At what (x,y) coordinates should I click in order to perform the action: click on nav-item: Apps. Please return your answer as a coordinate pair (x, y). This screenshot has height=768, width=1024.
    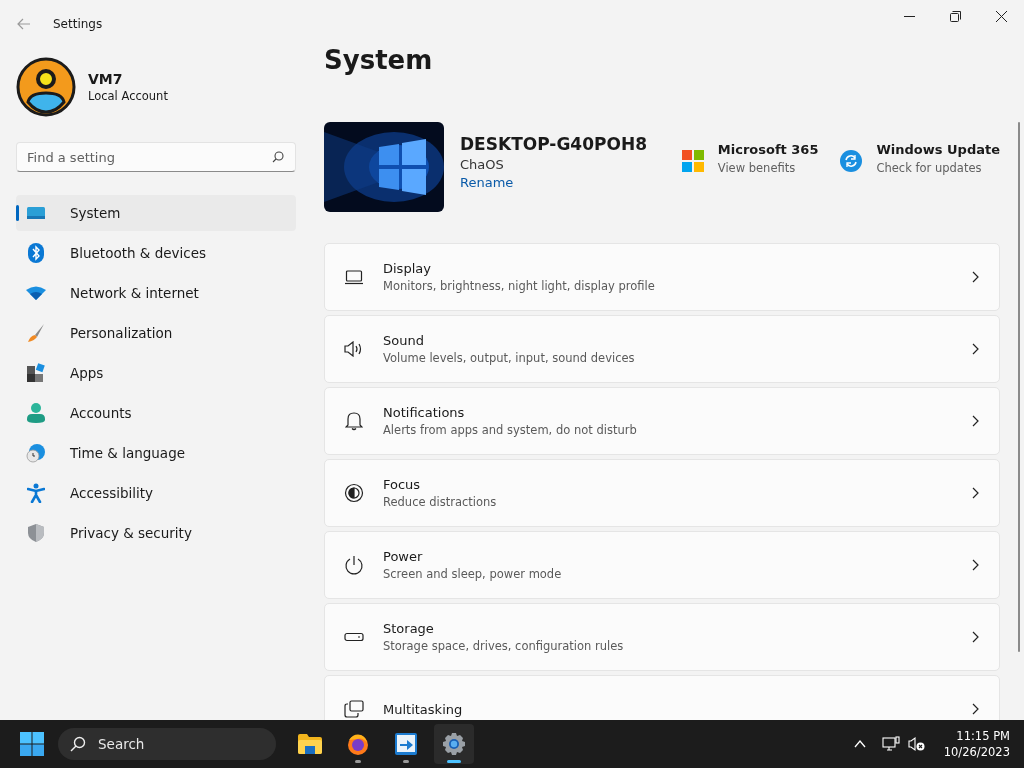
    Looking at the image, I should click on (156, 373).